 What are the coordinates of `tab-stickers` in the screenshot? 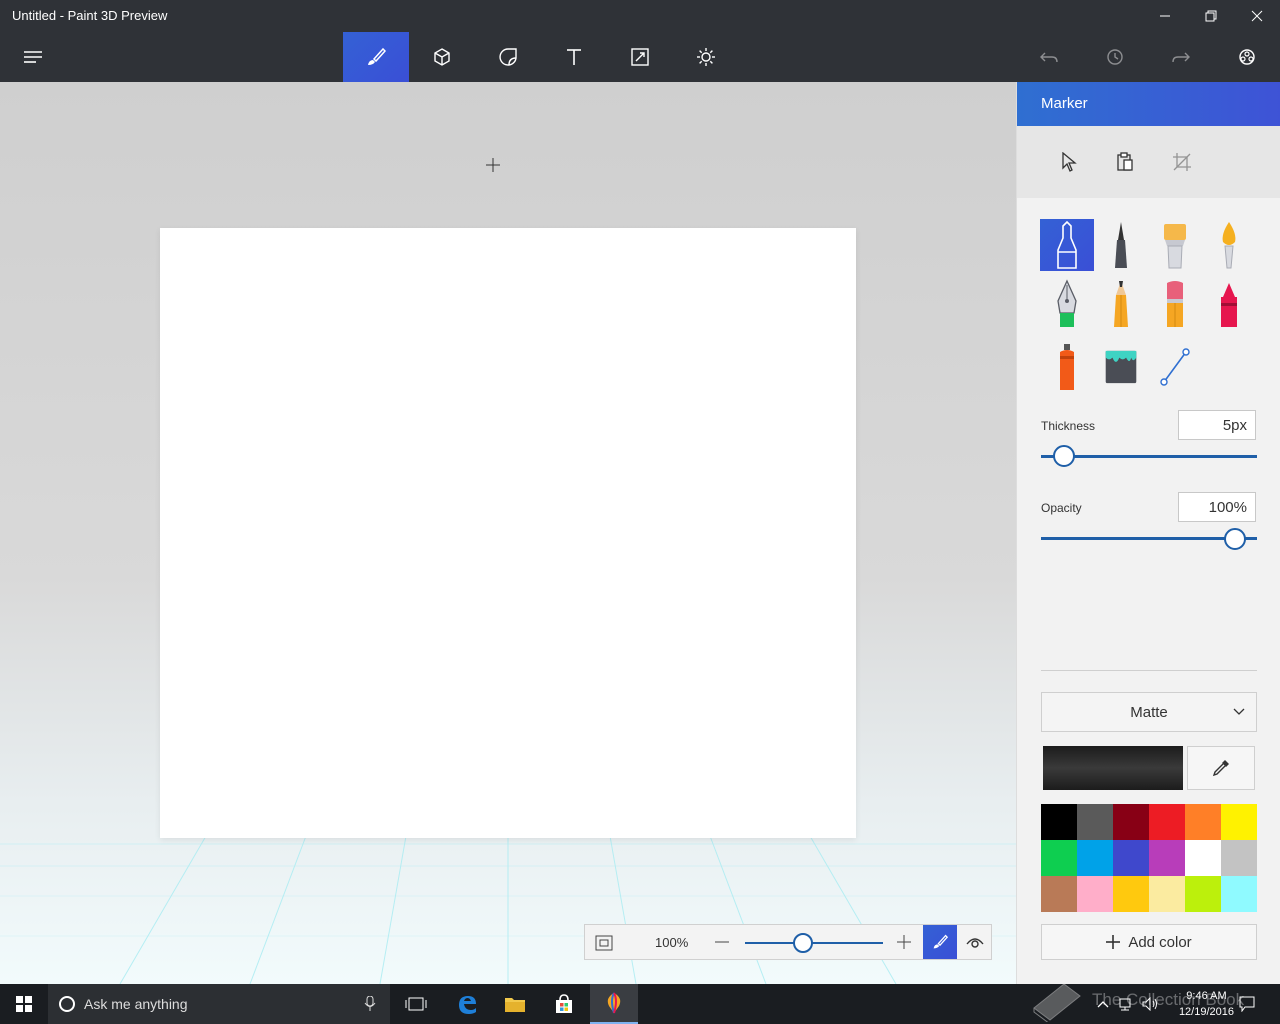 It's located at (508, 57).